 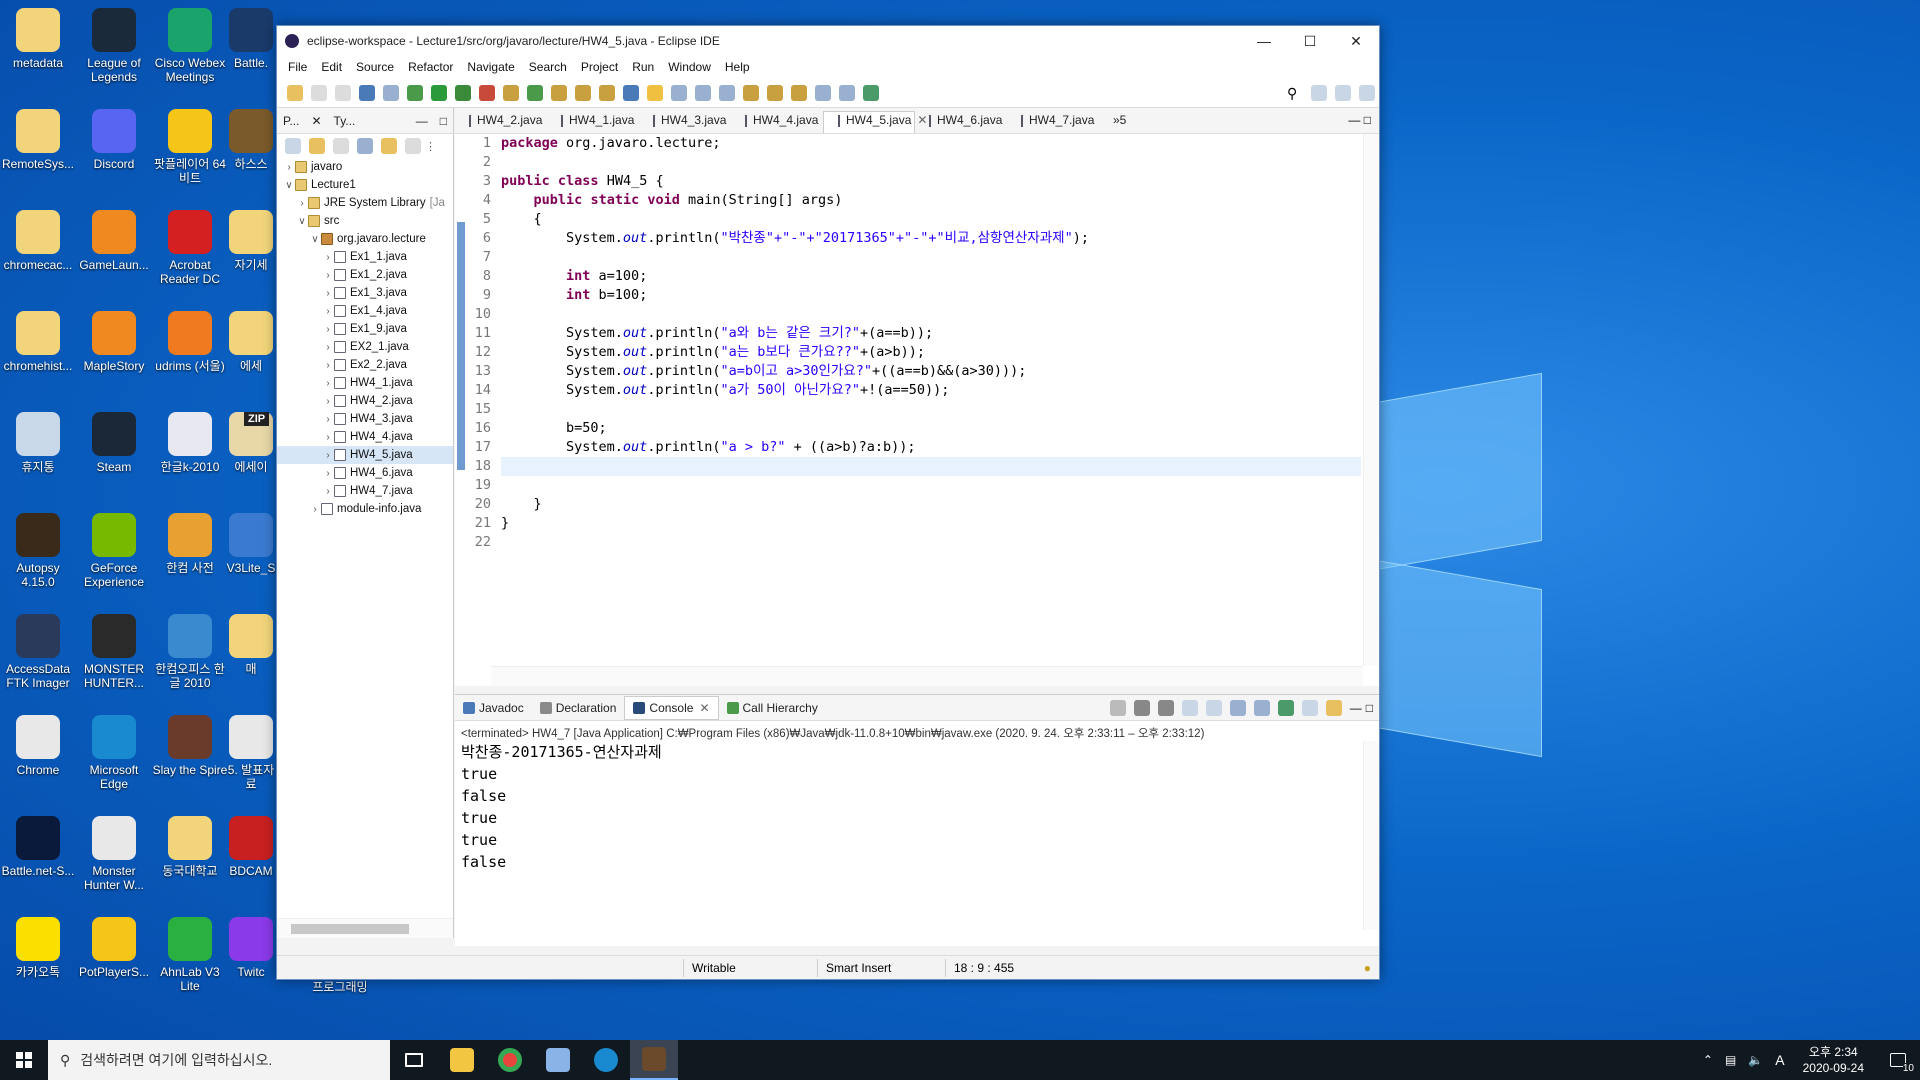 What do you see at coordinates (365, 347) in the screenshot?
I see `tree-item: › EX2_1.java` at bounding box center [365, 347].